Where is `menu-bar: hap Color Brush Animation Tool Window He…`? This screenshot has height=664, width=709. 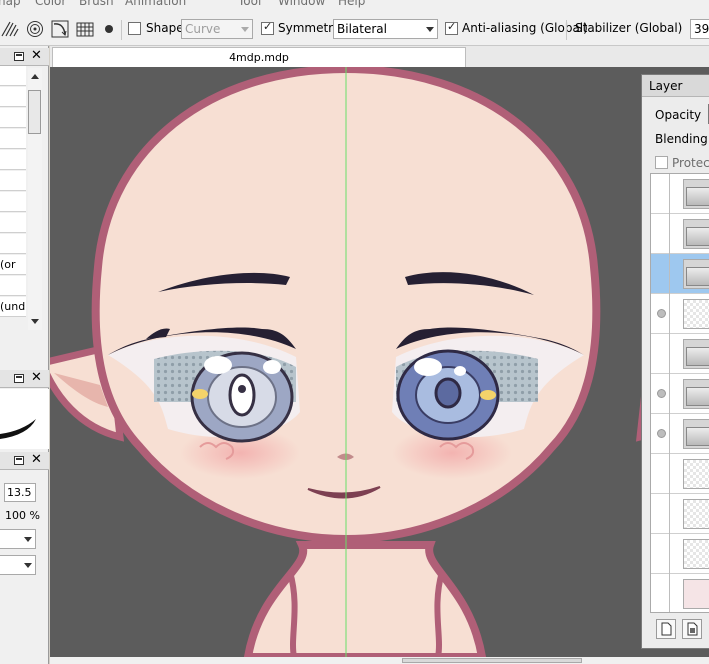 menu-bar: hap Color Brush Animation Tool Window He… is located at coordinates (354, 4).